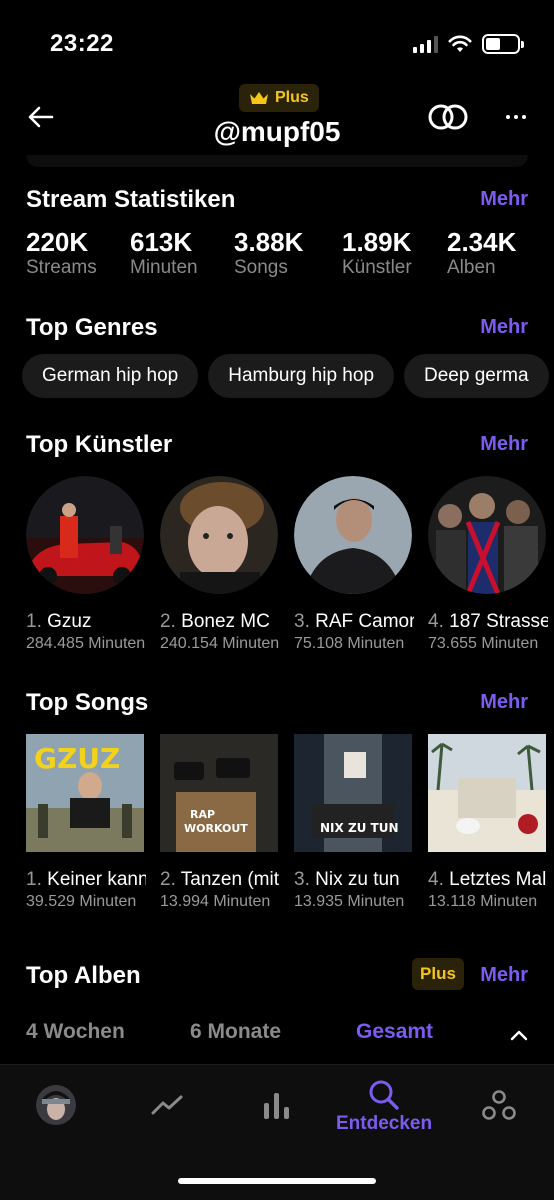 The image size is (554, 1200). Describe the element at coordinates (504, 702) in the screenshot. I see `top-songs-more-link: Mehr` at that location.